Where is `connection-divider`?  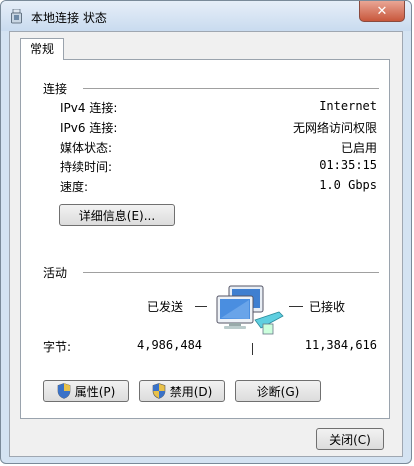
connection-divider is located at coordinates (231, 89).